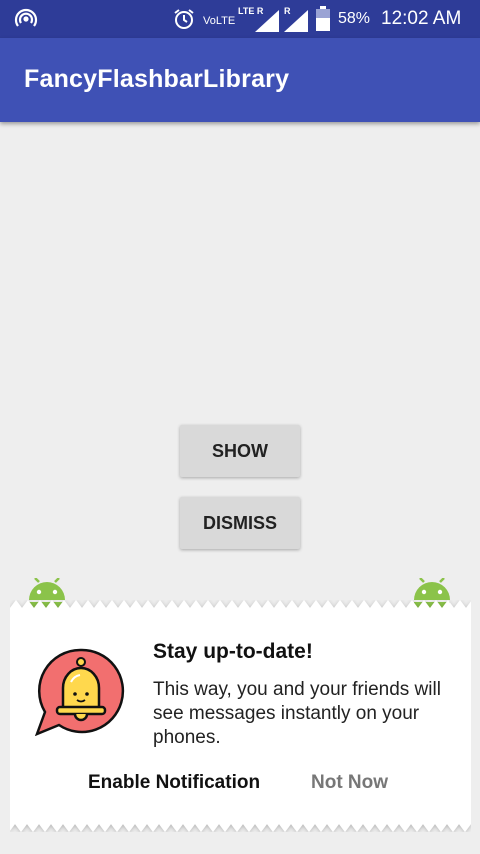 This screenshot has width=480, height=854. I want to click on show-button: SHOW, so click(240, 451).